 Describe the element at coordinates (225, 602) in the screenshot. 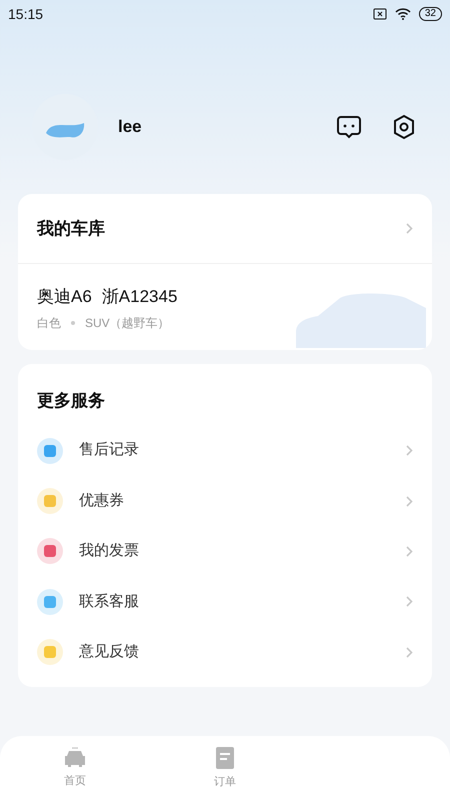

I see `service-item: 联系客服` at that location.